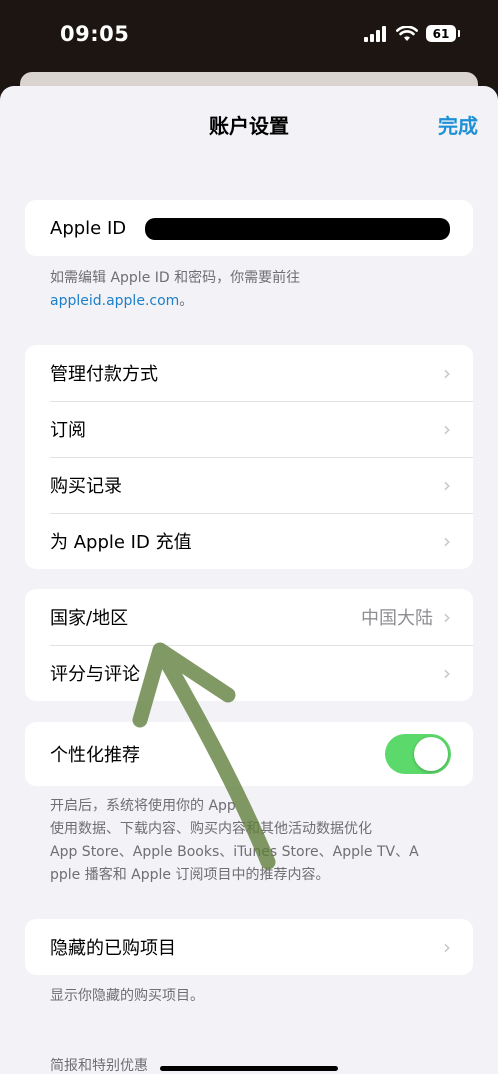 This screenshot has height=1074, width=498. What do you see at coordinates (104, 374) in the screenshot?
I see `manage-payment-label: 管理付款方式` at bounding box center [104, 374].